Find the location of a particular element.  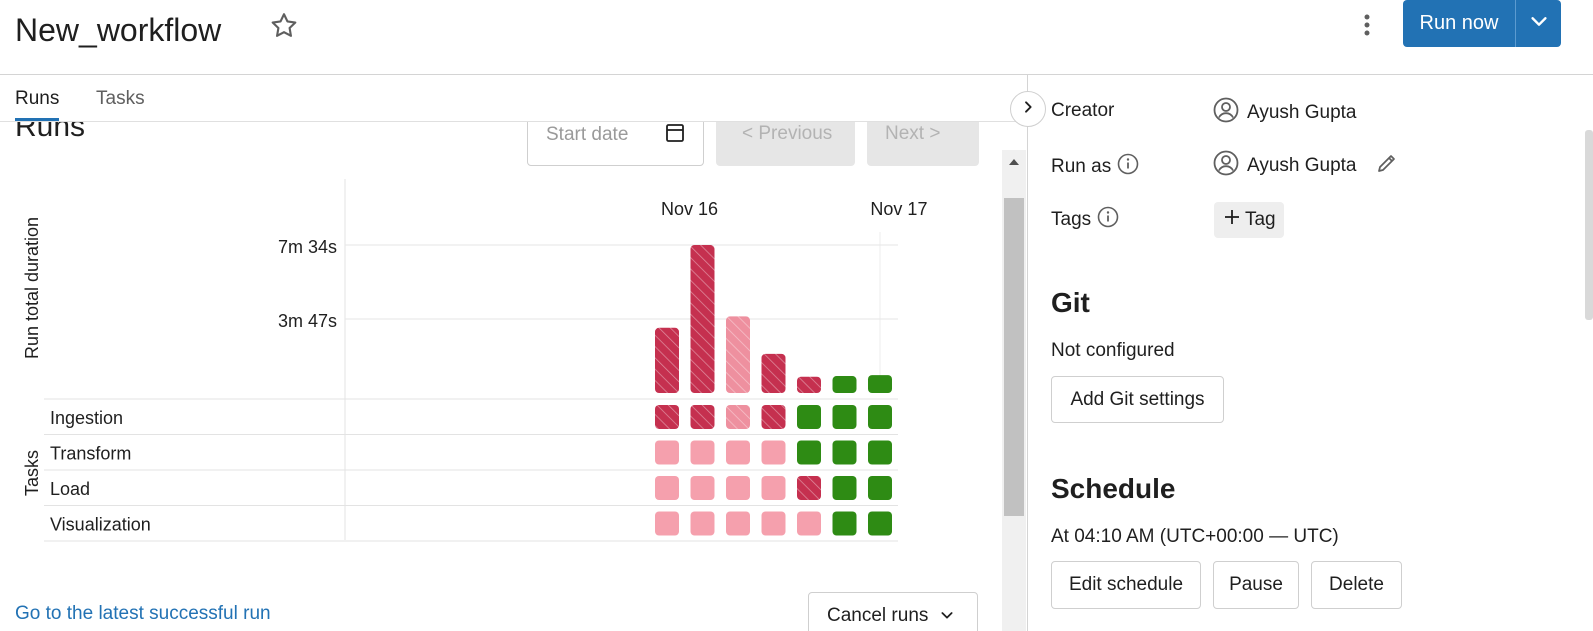

y-tick-label: 7m 34s is located at coordinates (307, 247).